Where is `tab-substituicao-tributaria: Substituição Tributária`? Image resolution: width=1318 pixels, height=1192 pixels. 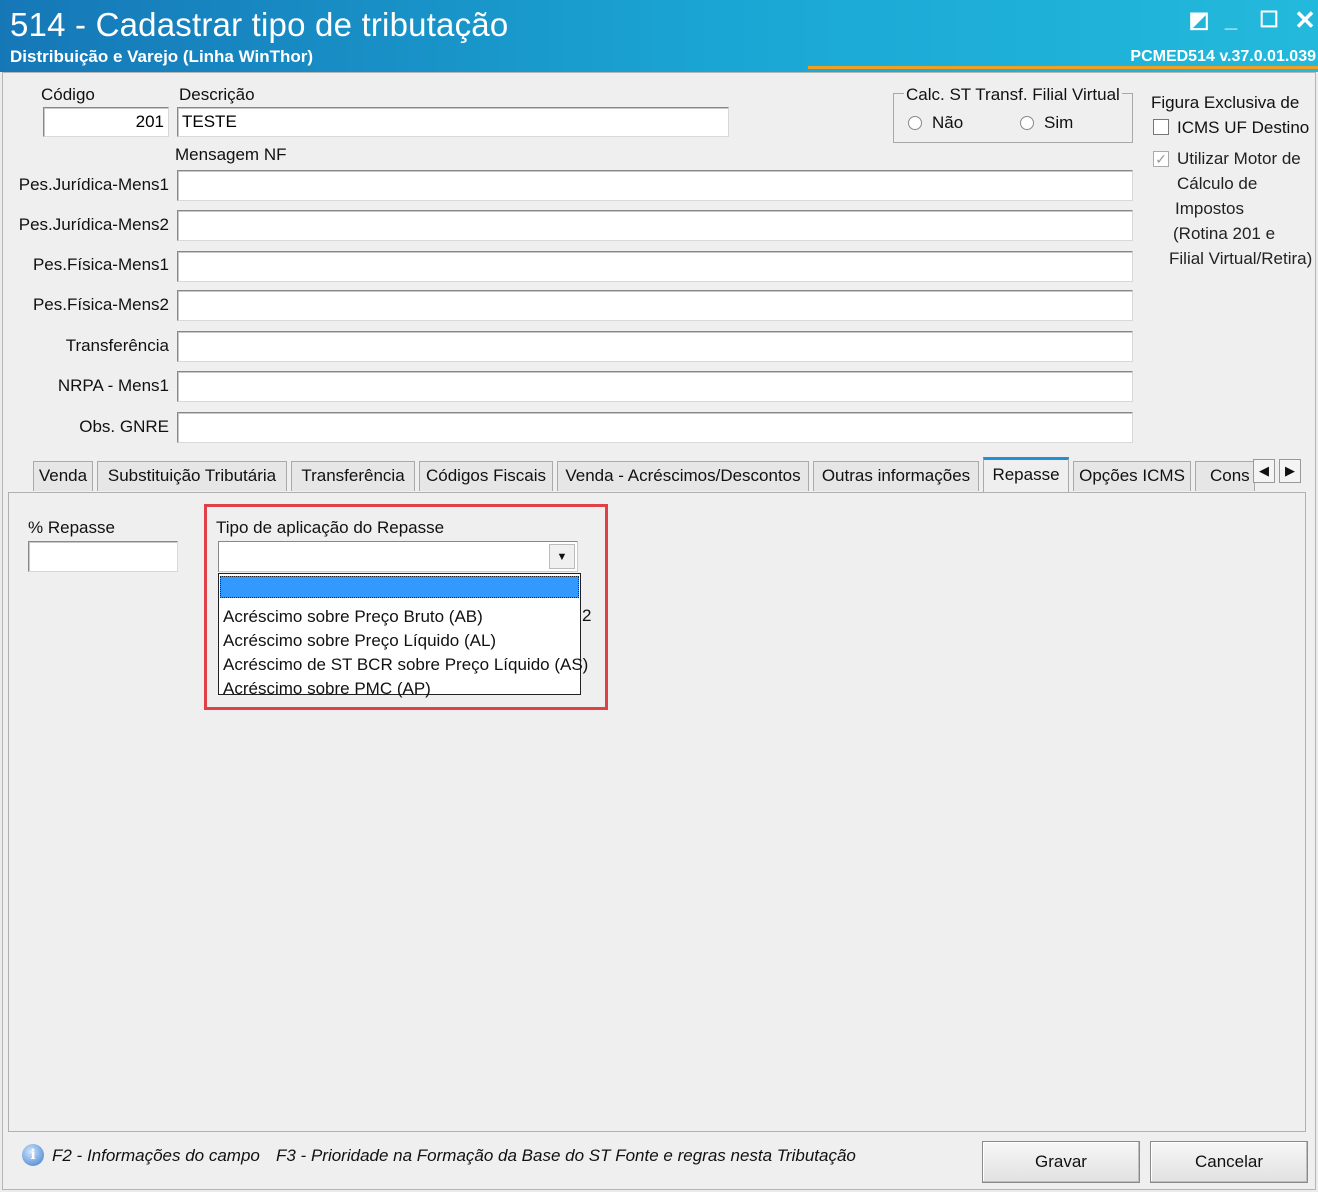 tab-substituicao-tributaria: Substituição Tributária is located at coordinates (192, 476).